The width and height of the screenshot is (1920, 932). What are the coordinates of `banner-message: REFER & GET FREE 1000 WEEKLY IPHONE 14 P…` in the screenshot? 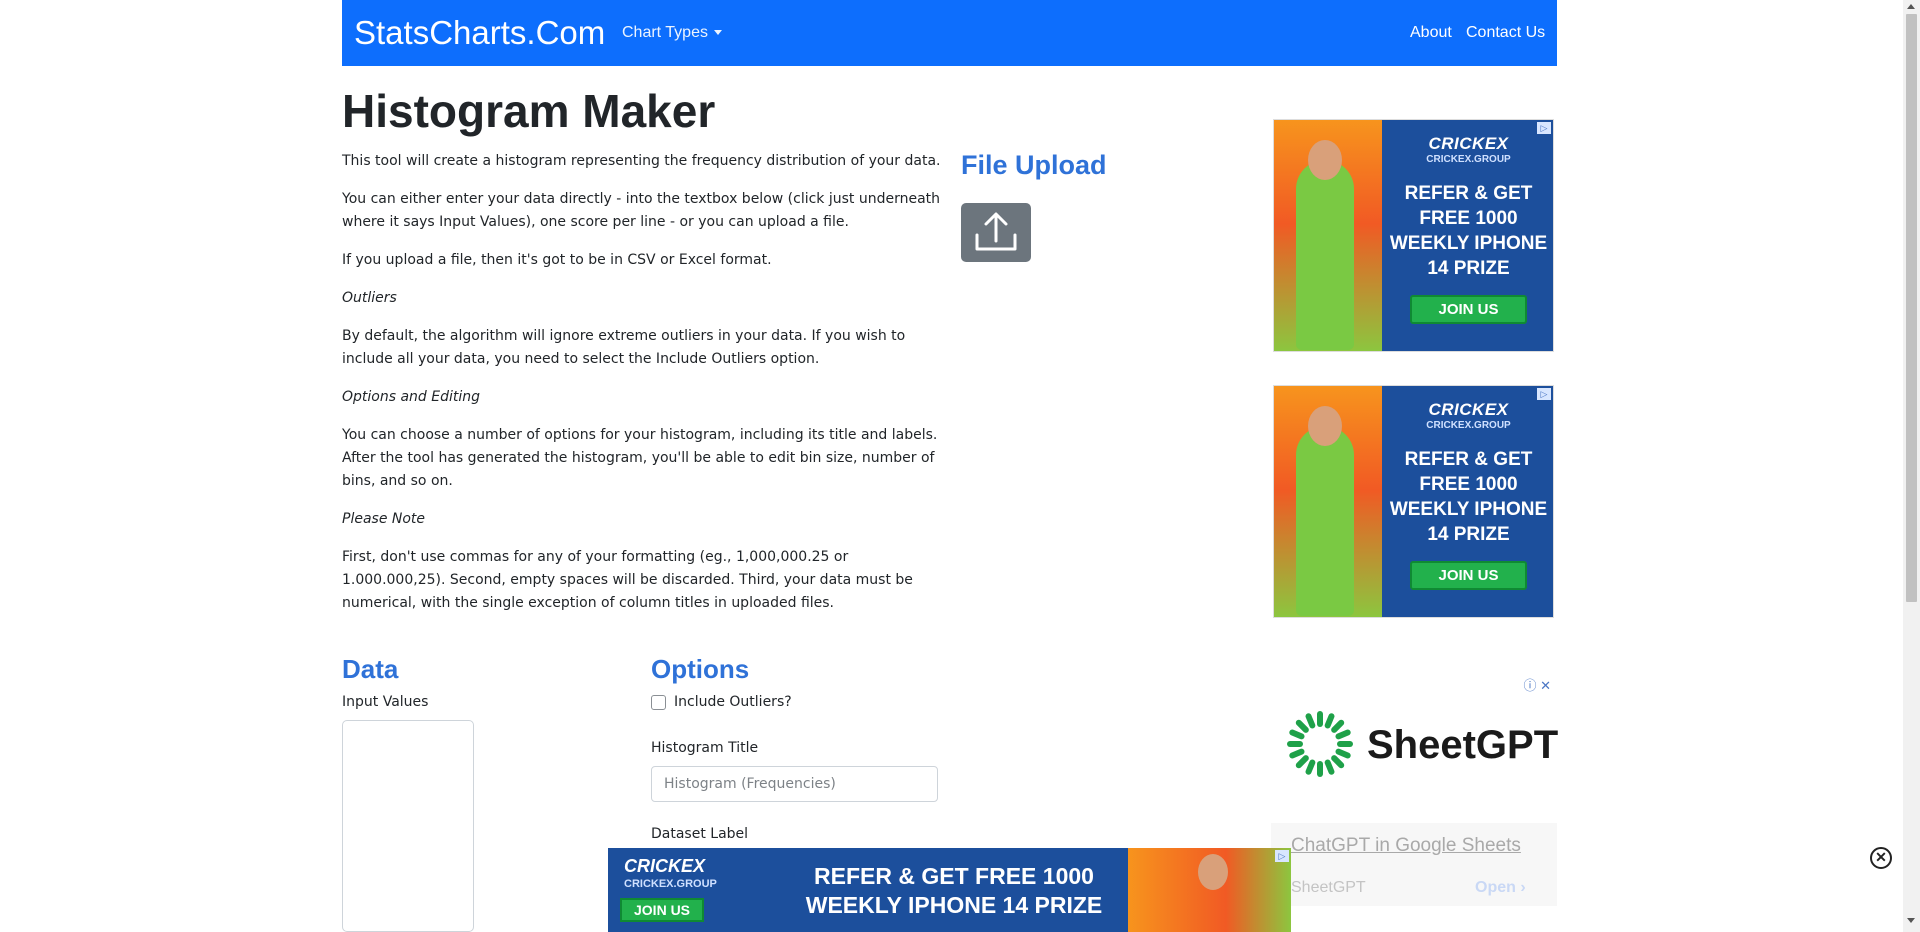 It's located at (954, 890).